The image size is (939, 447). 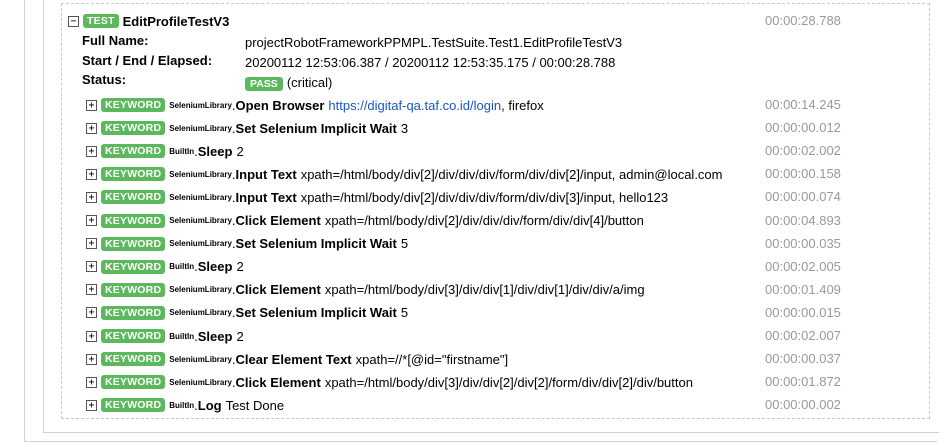 What do you see at coordinates (803, 151) in the screenshot?
I see `keyword-elapsed: 00:00:02.002` at bounding box center [803, 151].